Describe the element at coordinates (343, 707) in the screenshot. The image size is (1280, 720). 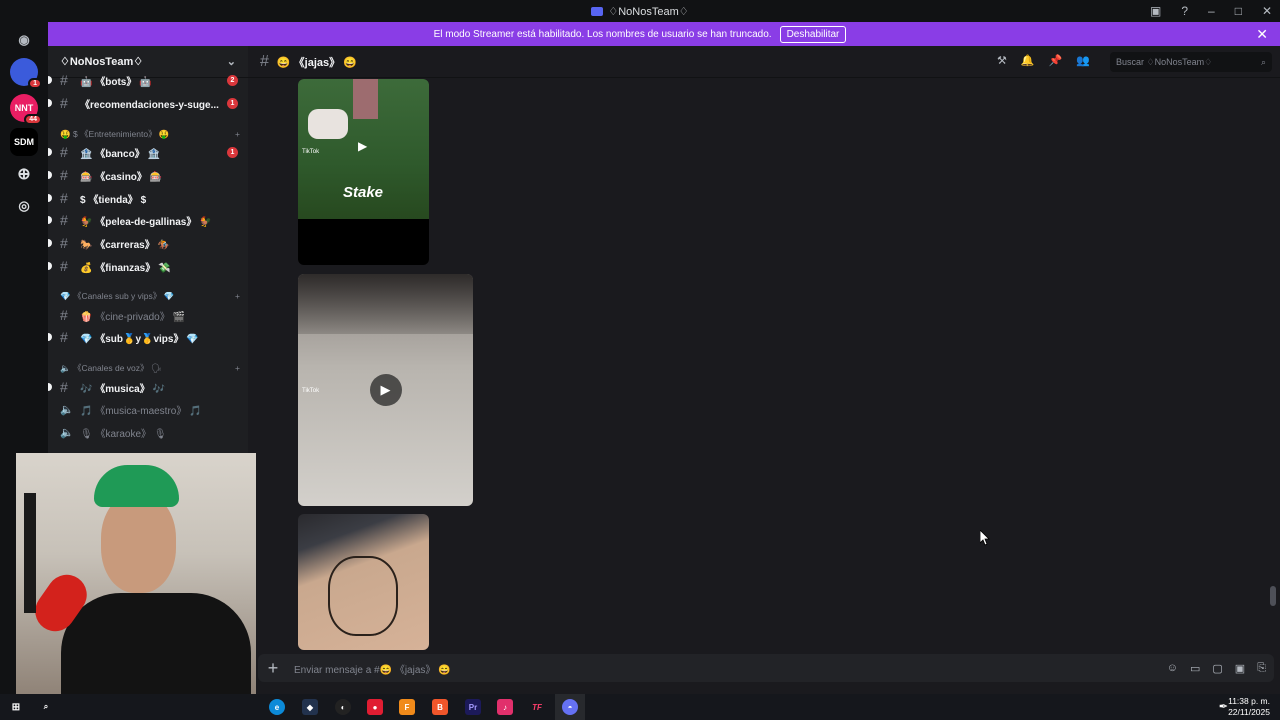
I see `obs-icon: ◐` at that location.